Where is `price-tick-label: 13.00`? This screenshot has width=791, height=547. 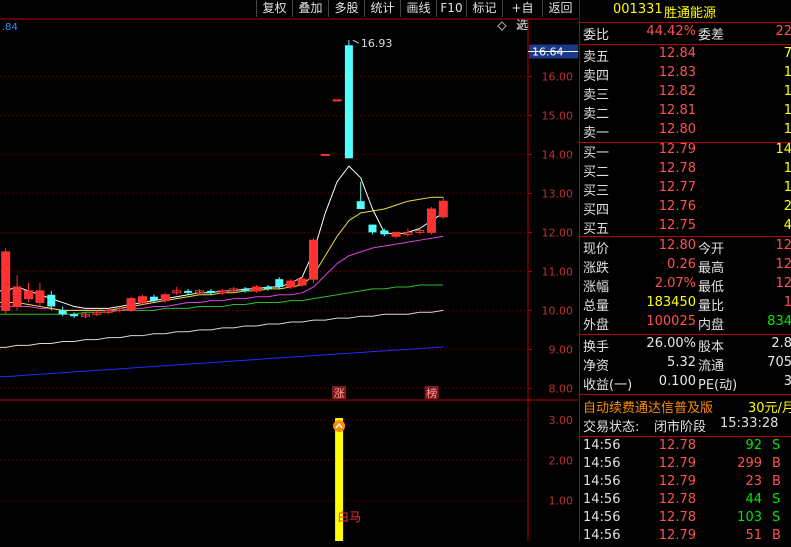 price-tick-label: 13.00 is located at coordinates (558, 193).